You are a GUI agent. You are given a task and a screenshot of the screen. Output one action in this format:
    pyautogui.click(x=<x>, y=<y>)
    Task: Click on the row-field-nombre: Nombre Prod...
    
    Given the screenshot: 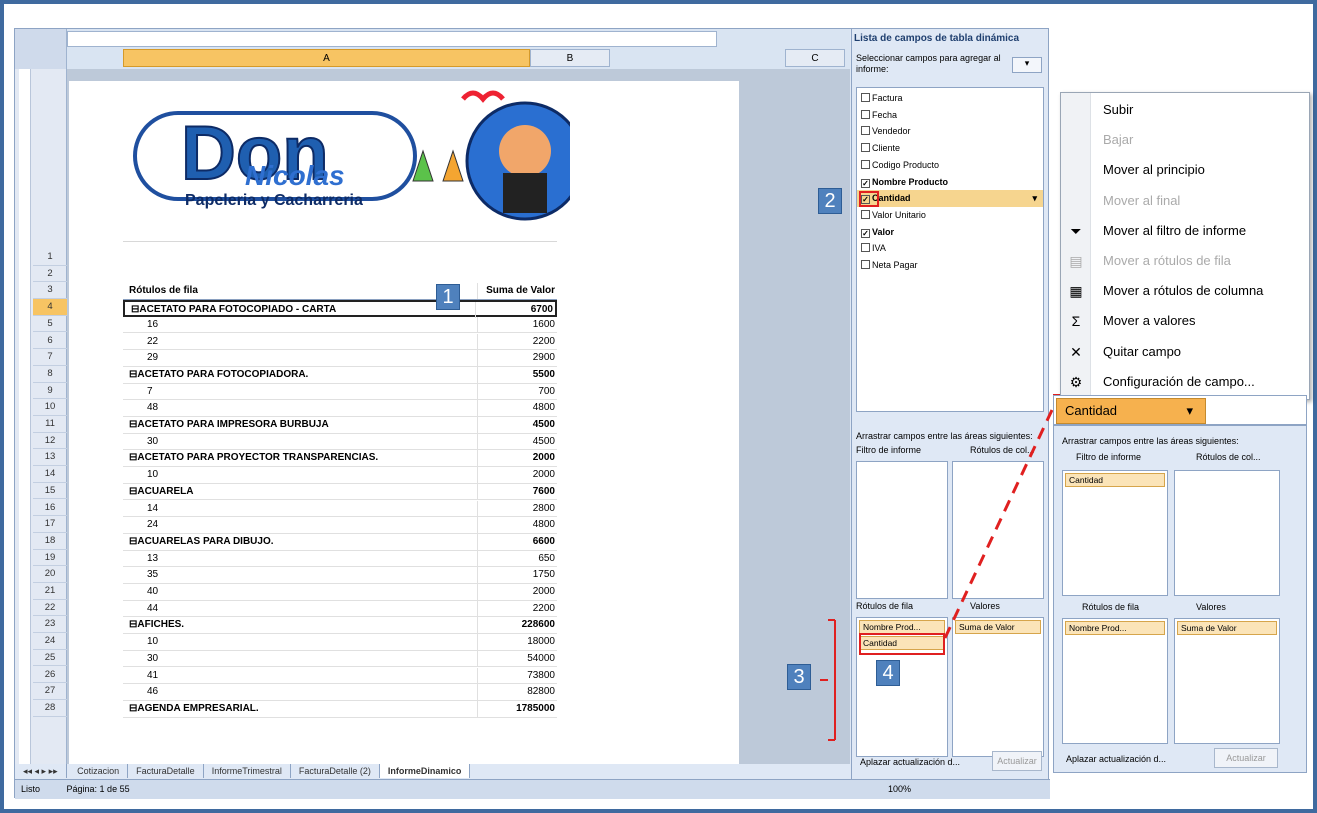 What is the action you would take?
    pyautogui.click(x=902, y=627)
    